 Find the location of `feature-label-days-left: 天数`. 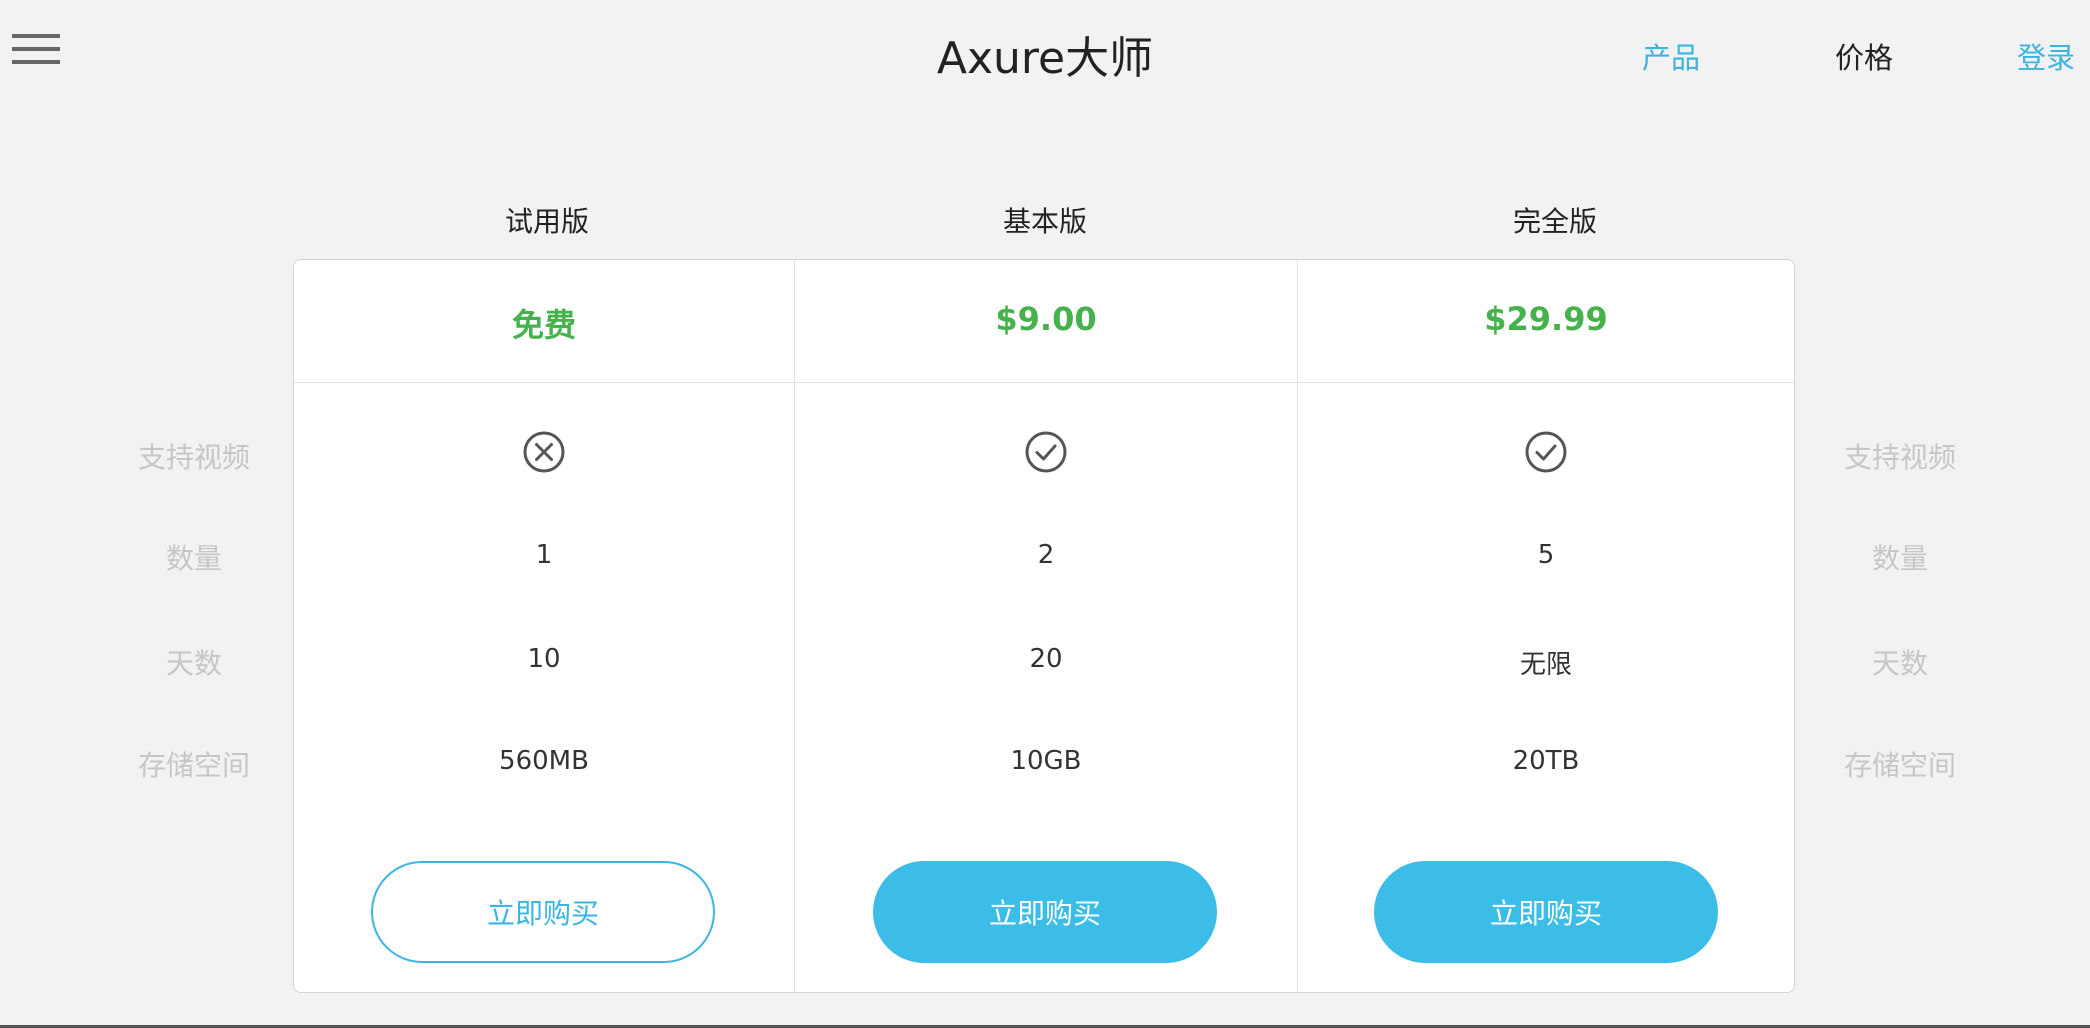

feature-label-days-left: 天数 is located at coordinates (193, 663).